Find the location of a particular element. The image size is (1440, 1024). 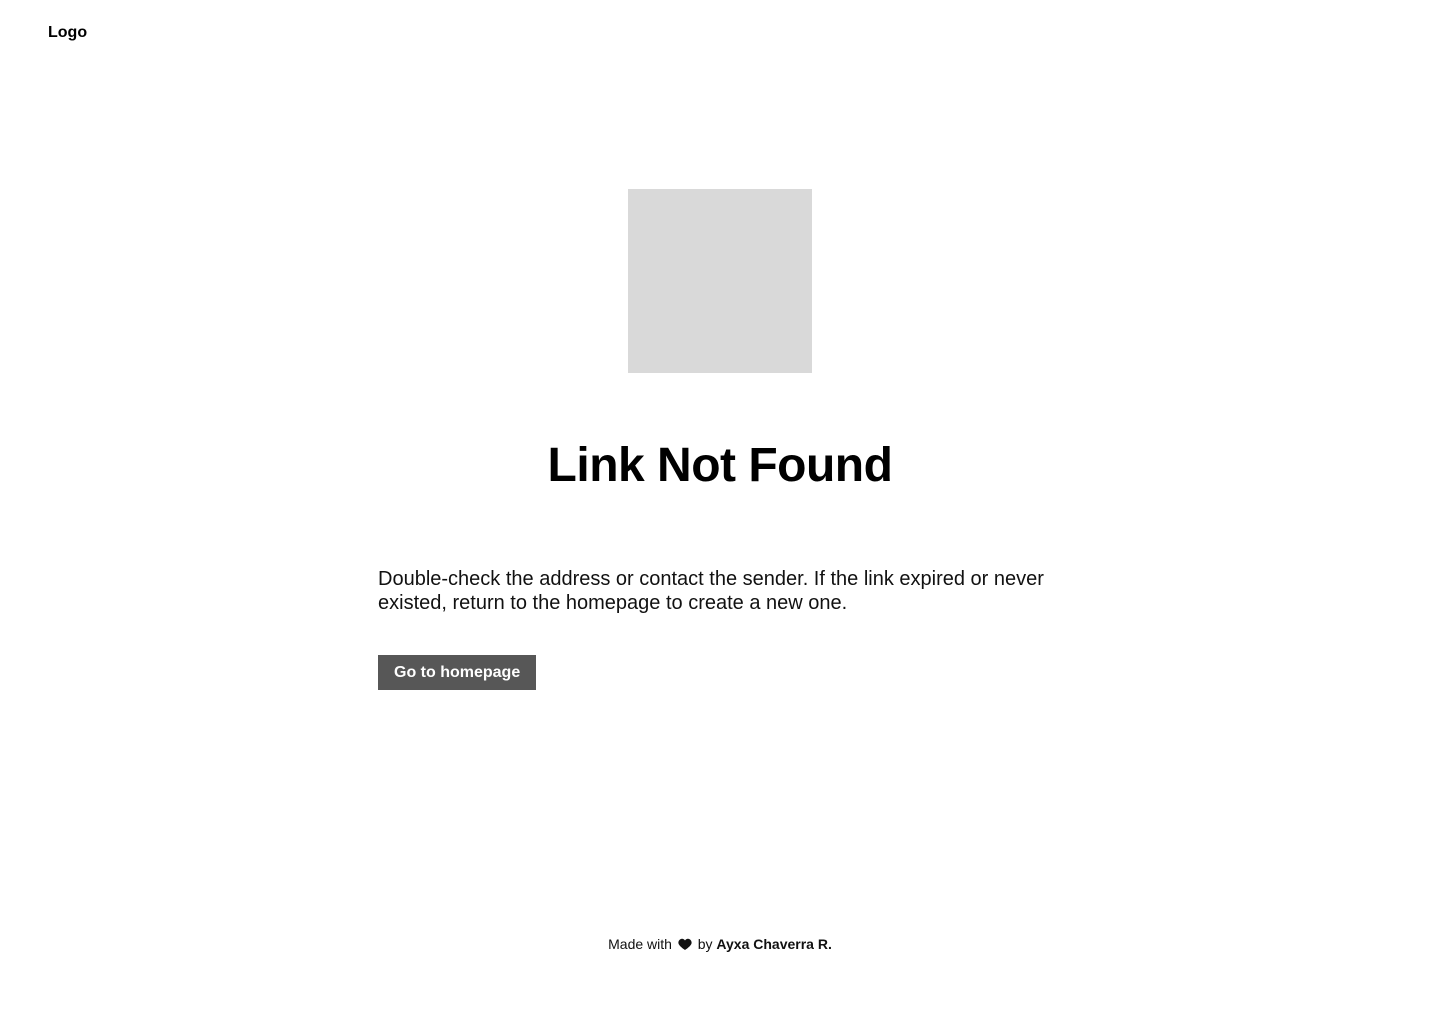

illustration-placeholder is located at coordinates (720, 281).